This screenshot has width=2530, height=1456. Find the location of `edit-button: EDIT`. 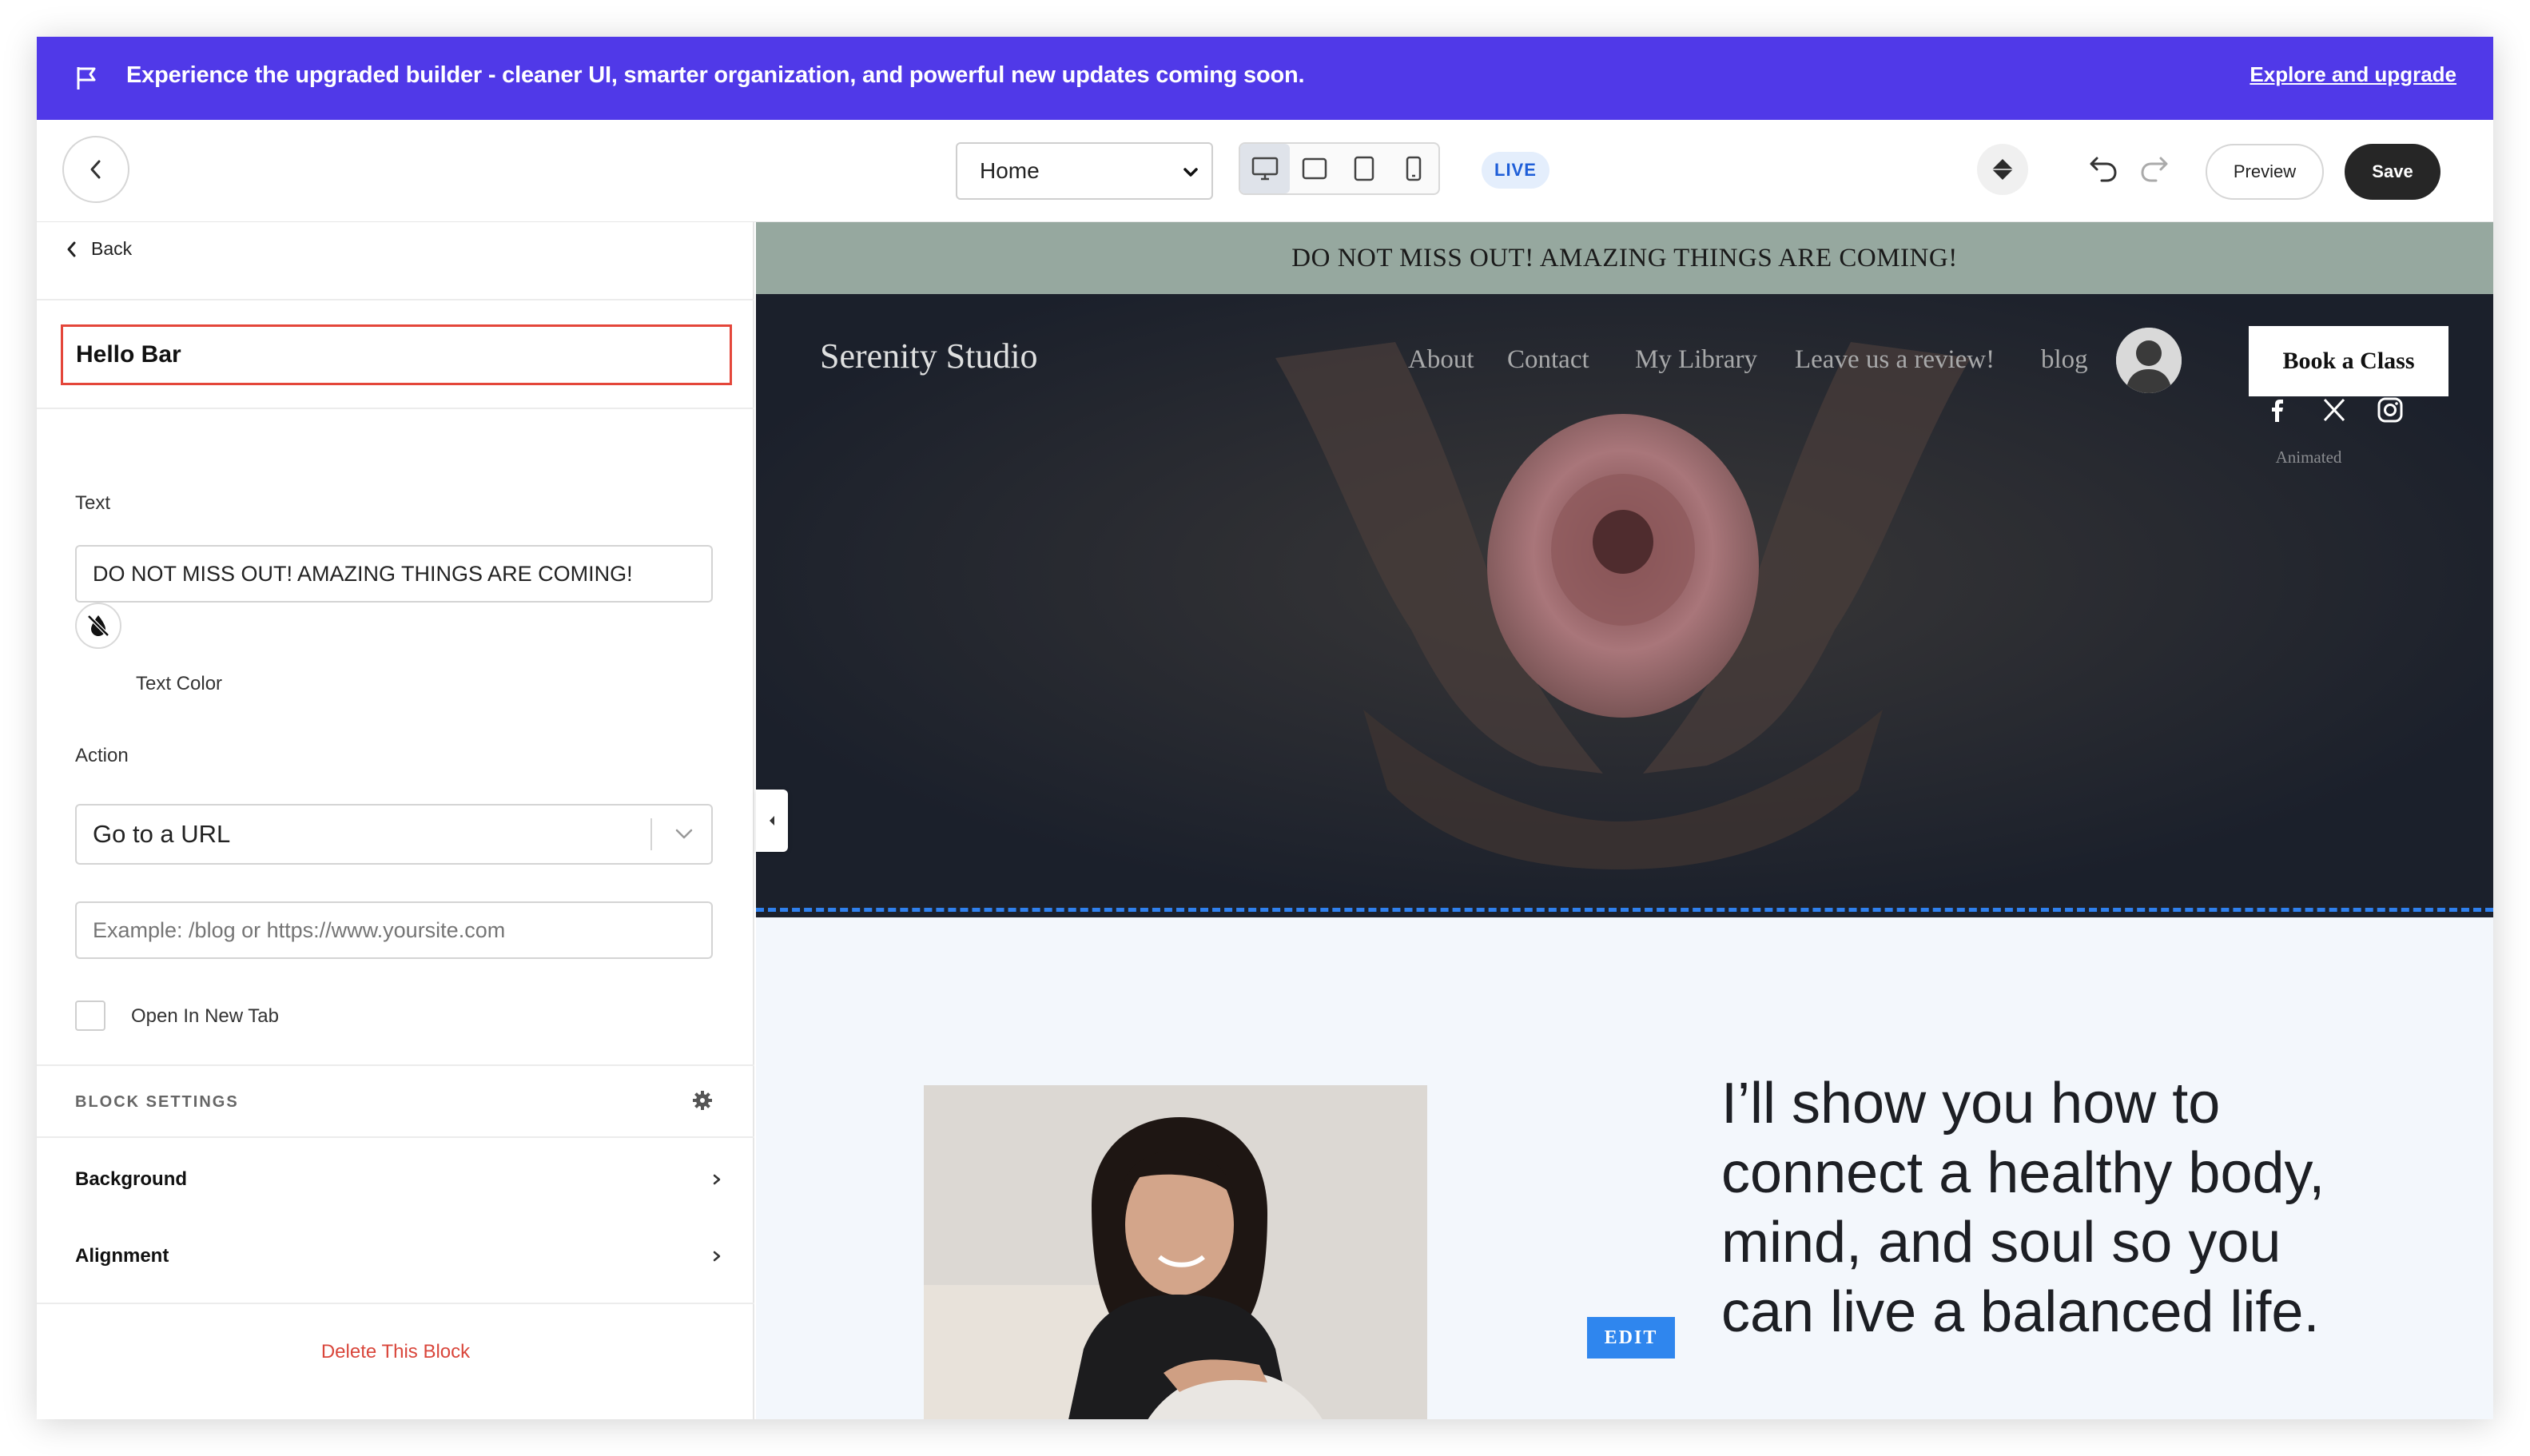

edit-button: EDIT is located at coordinates (1631, 1338).